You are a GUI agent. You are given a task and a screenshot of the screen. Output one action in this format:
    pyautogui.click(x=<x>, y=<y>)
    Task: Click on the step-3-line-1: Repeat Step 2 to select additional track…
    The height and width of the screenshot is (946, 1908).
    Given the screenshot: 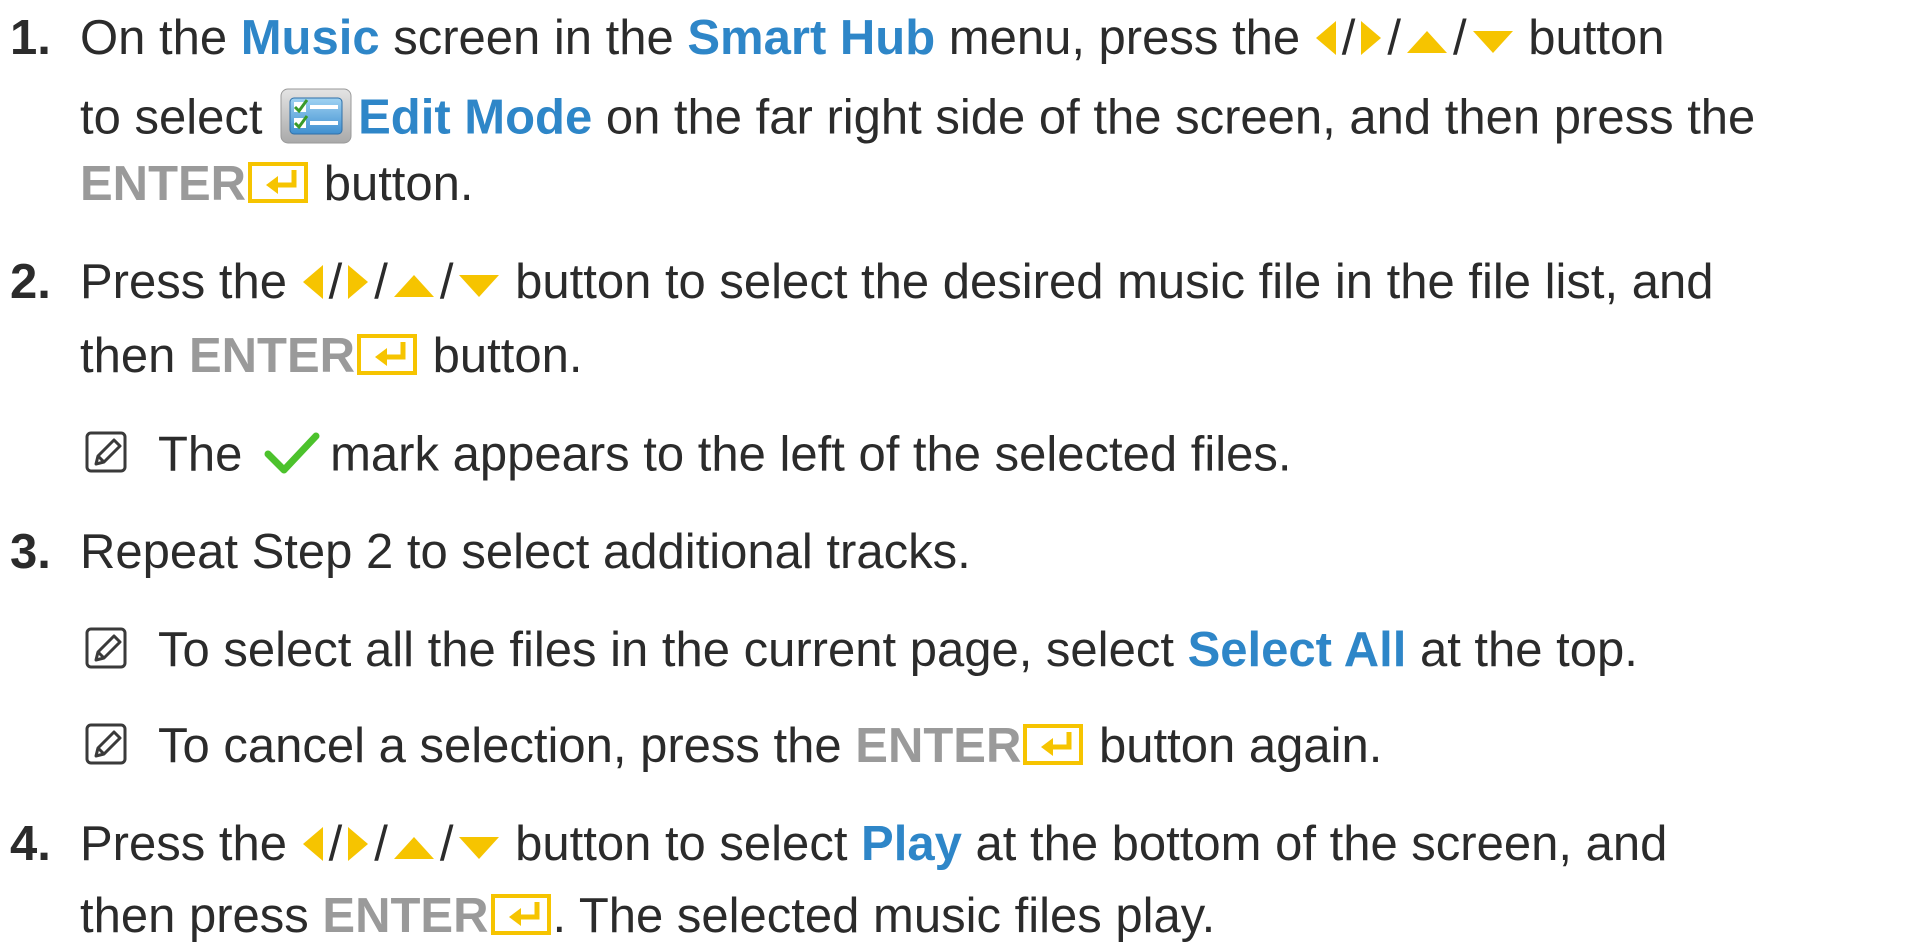 What is the action you would take?
    pyautogui.click(x=525, y=552)
    